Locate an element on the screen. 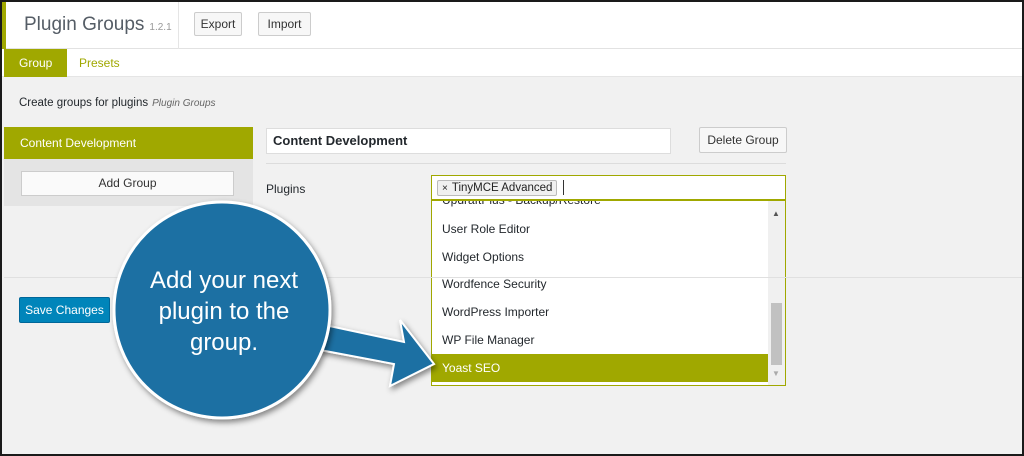 This screenshot has height=456, width=1024. plugins-label: Plugins is located at coordinates (286, 189).